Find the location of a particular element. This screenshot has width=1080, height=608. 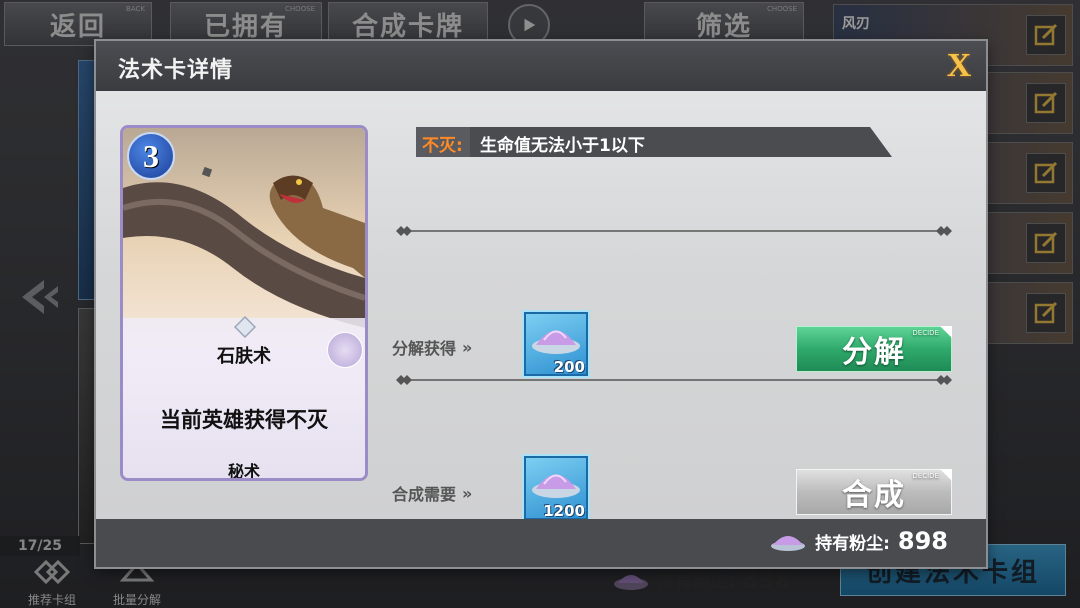

close-button: X is located at coordinates (959, 65).